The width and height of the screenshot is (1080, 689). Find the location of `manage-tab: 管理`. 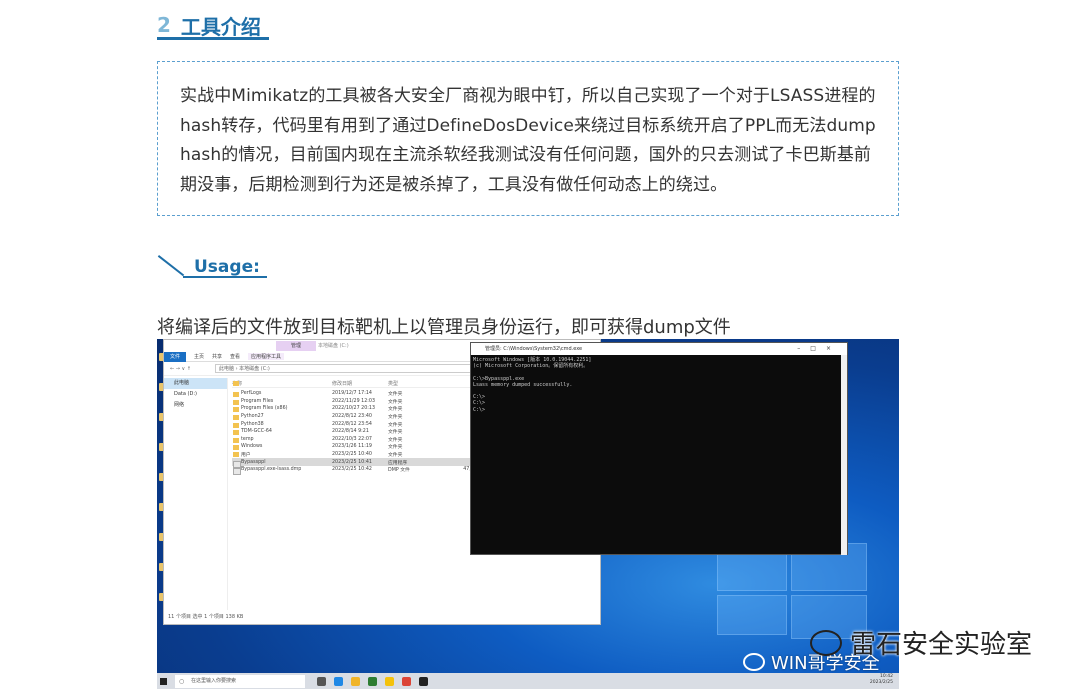

manage-tab: 管理 is located at coordinates (296, 346).